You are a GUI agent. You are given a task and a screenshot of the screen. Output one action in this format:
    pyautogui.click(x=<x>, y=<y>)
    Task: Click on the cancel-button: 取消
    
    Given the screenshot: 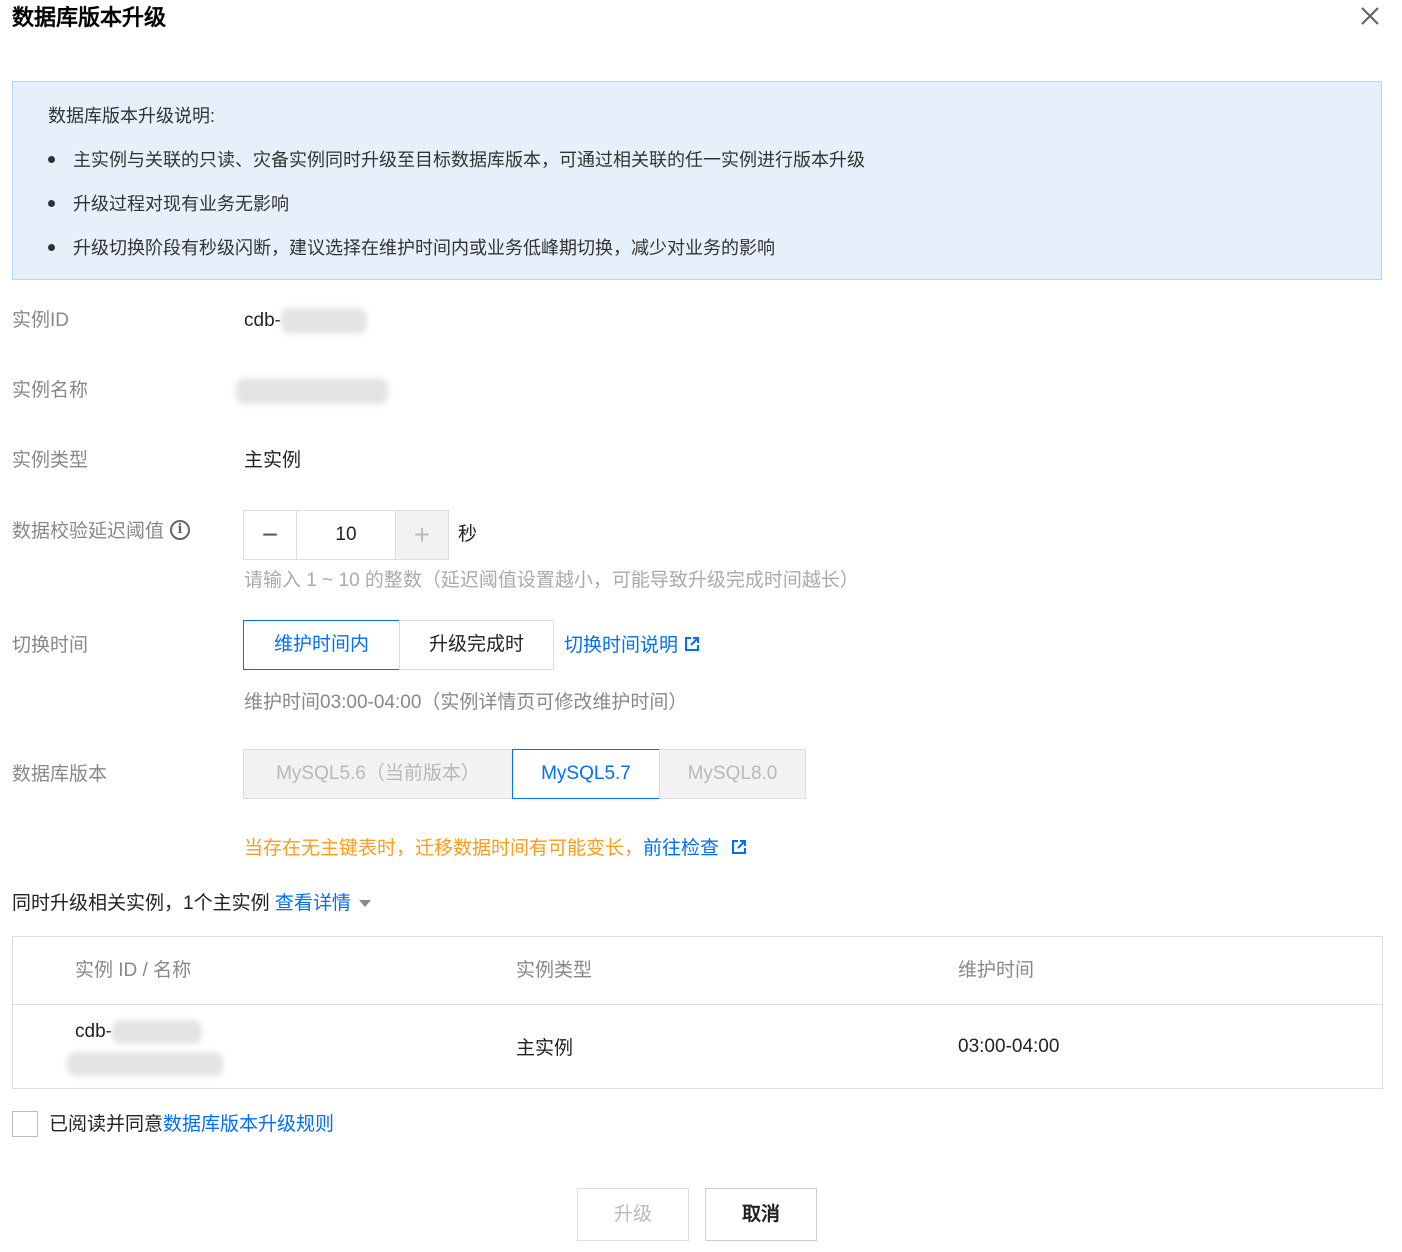 What is the action you would take?
    pyautogui.click(x=761, y=1214)
    